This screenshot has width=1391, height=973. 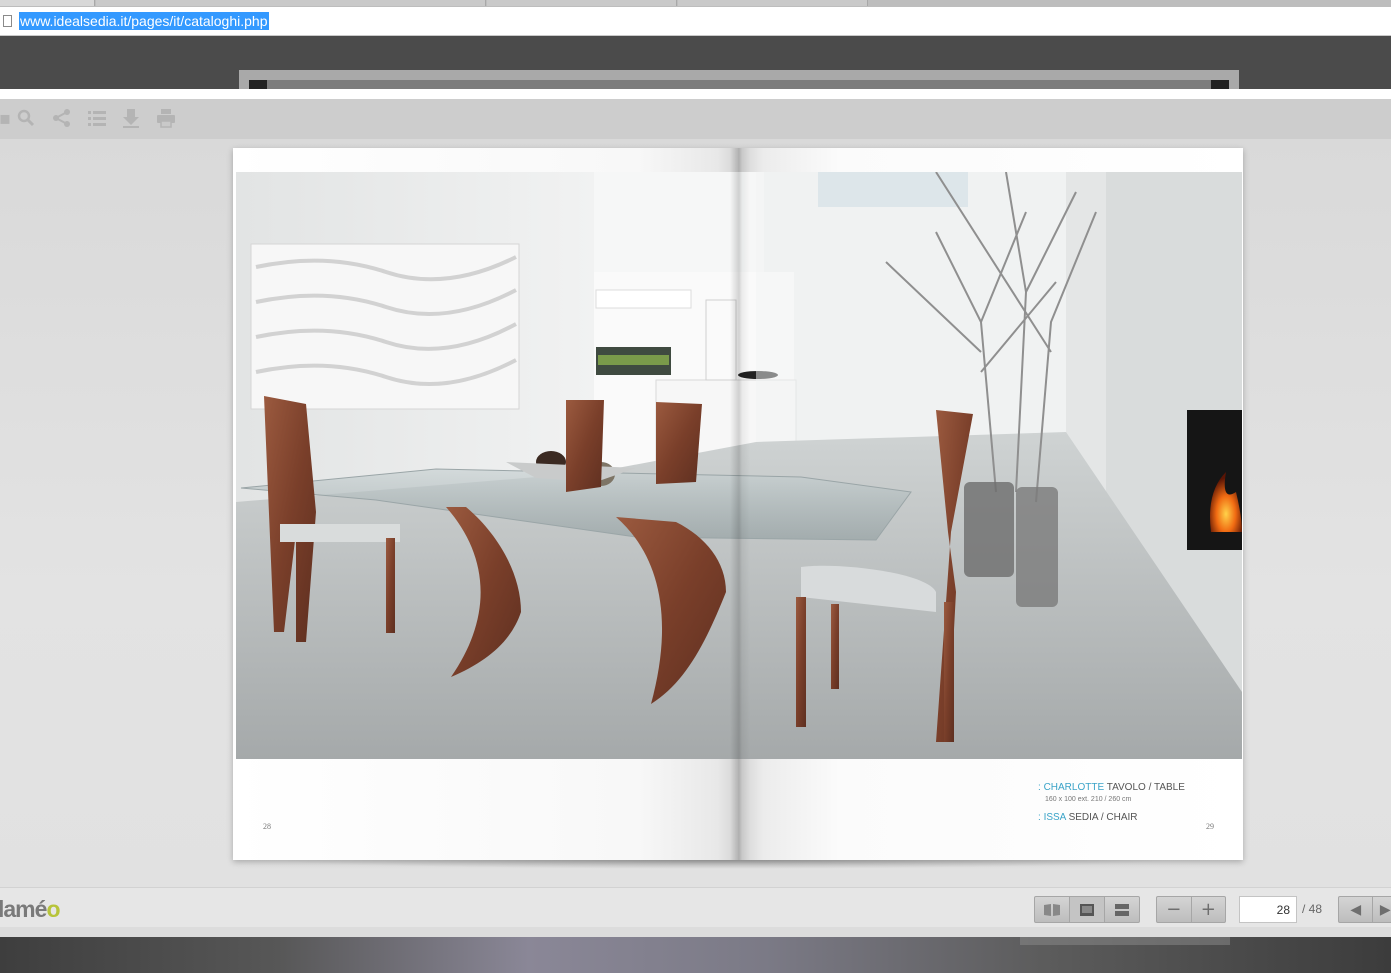 What do you see at coordinates (1144, 787) in the screenshot?
I see `table-description: TAVOLO / TABLE` at bounding box center [1144, 787].